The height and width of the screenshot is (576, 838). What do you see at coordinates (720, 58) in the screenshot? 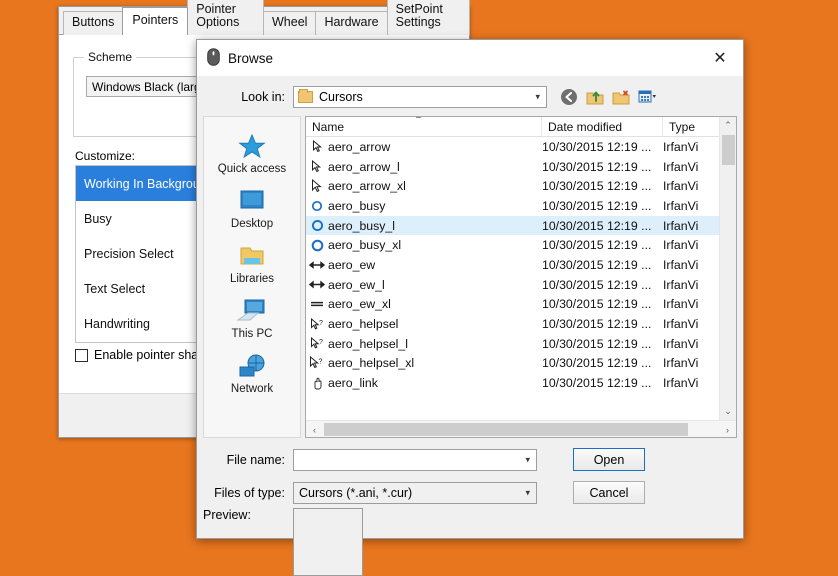
I see `close-icon: ✕` at bounding box center [720, 58].